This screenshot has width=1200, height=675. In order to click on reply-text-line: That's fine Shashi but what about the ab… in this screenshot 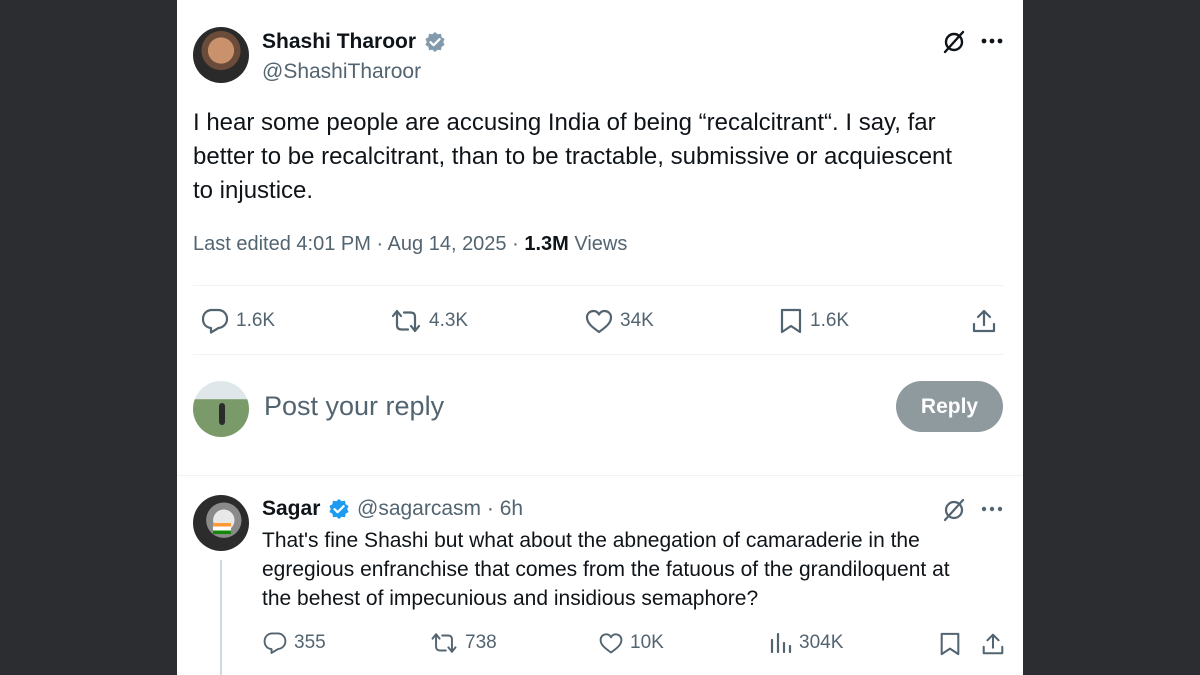, I will do `click(591, 540)`.